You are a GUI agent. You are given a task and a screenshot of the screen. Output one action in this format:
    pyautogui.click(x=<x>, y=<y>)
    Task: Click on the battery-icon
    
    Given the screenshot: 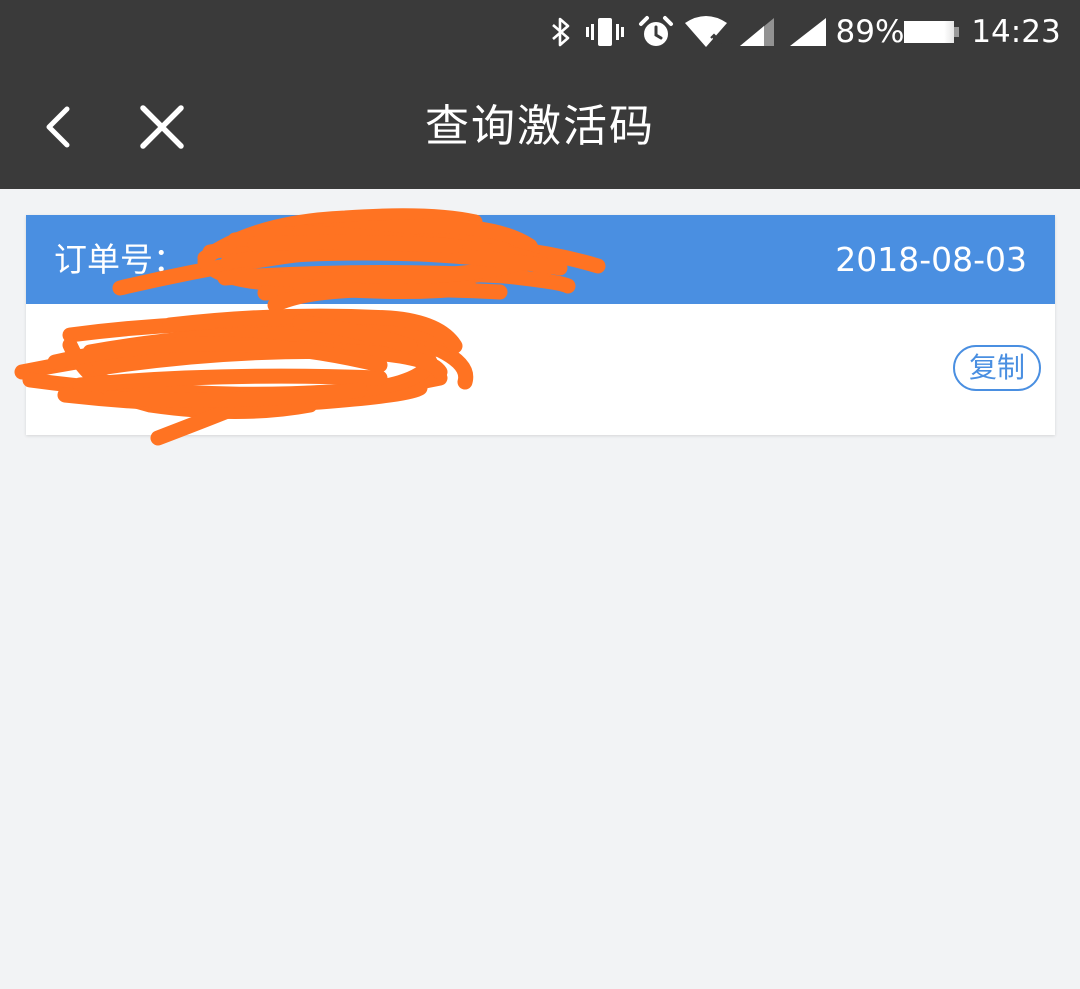 What is the action you would take?
    pyautogui.click(x=932, y=32)
    